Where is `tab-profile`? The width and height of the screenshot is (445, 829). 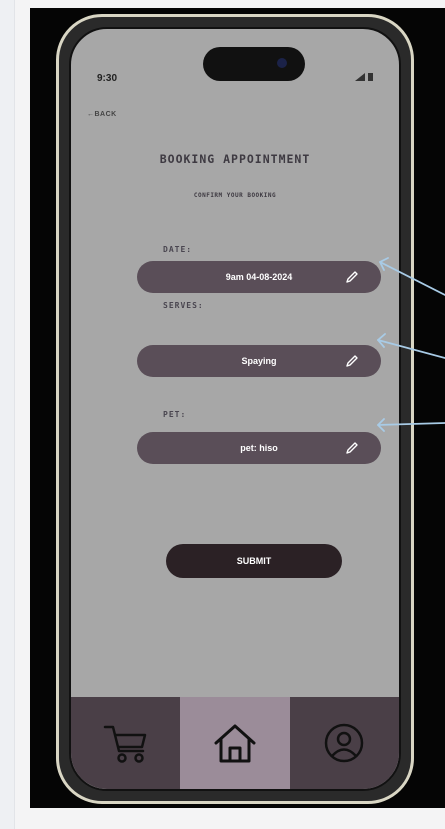 tab-profile is located at coordinates (344, 743).